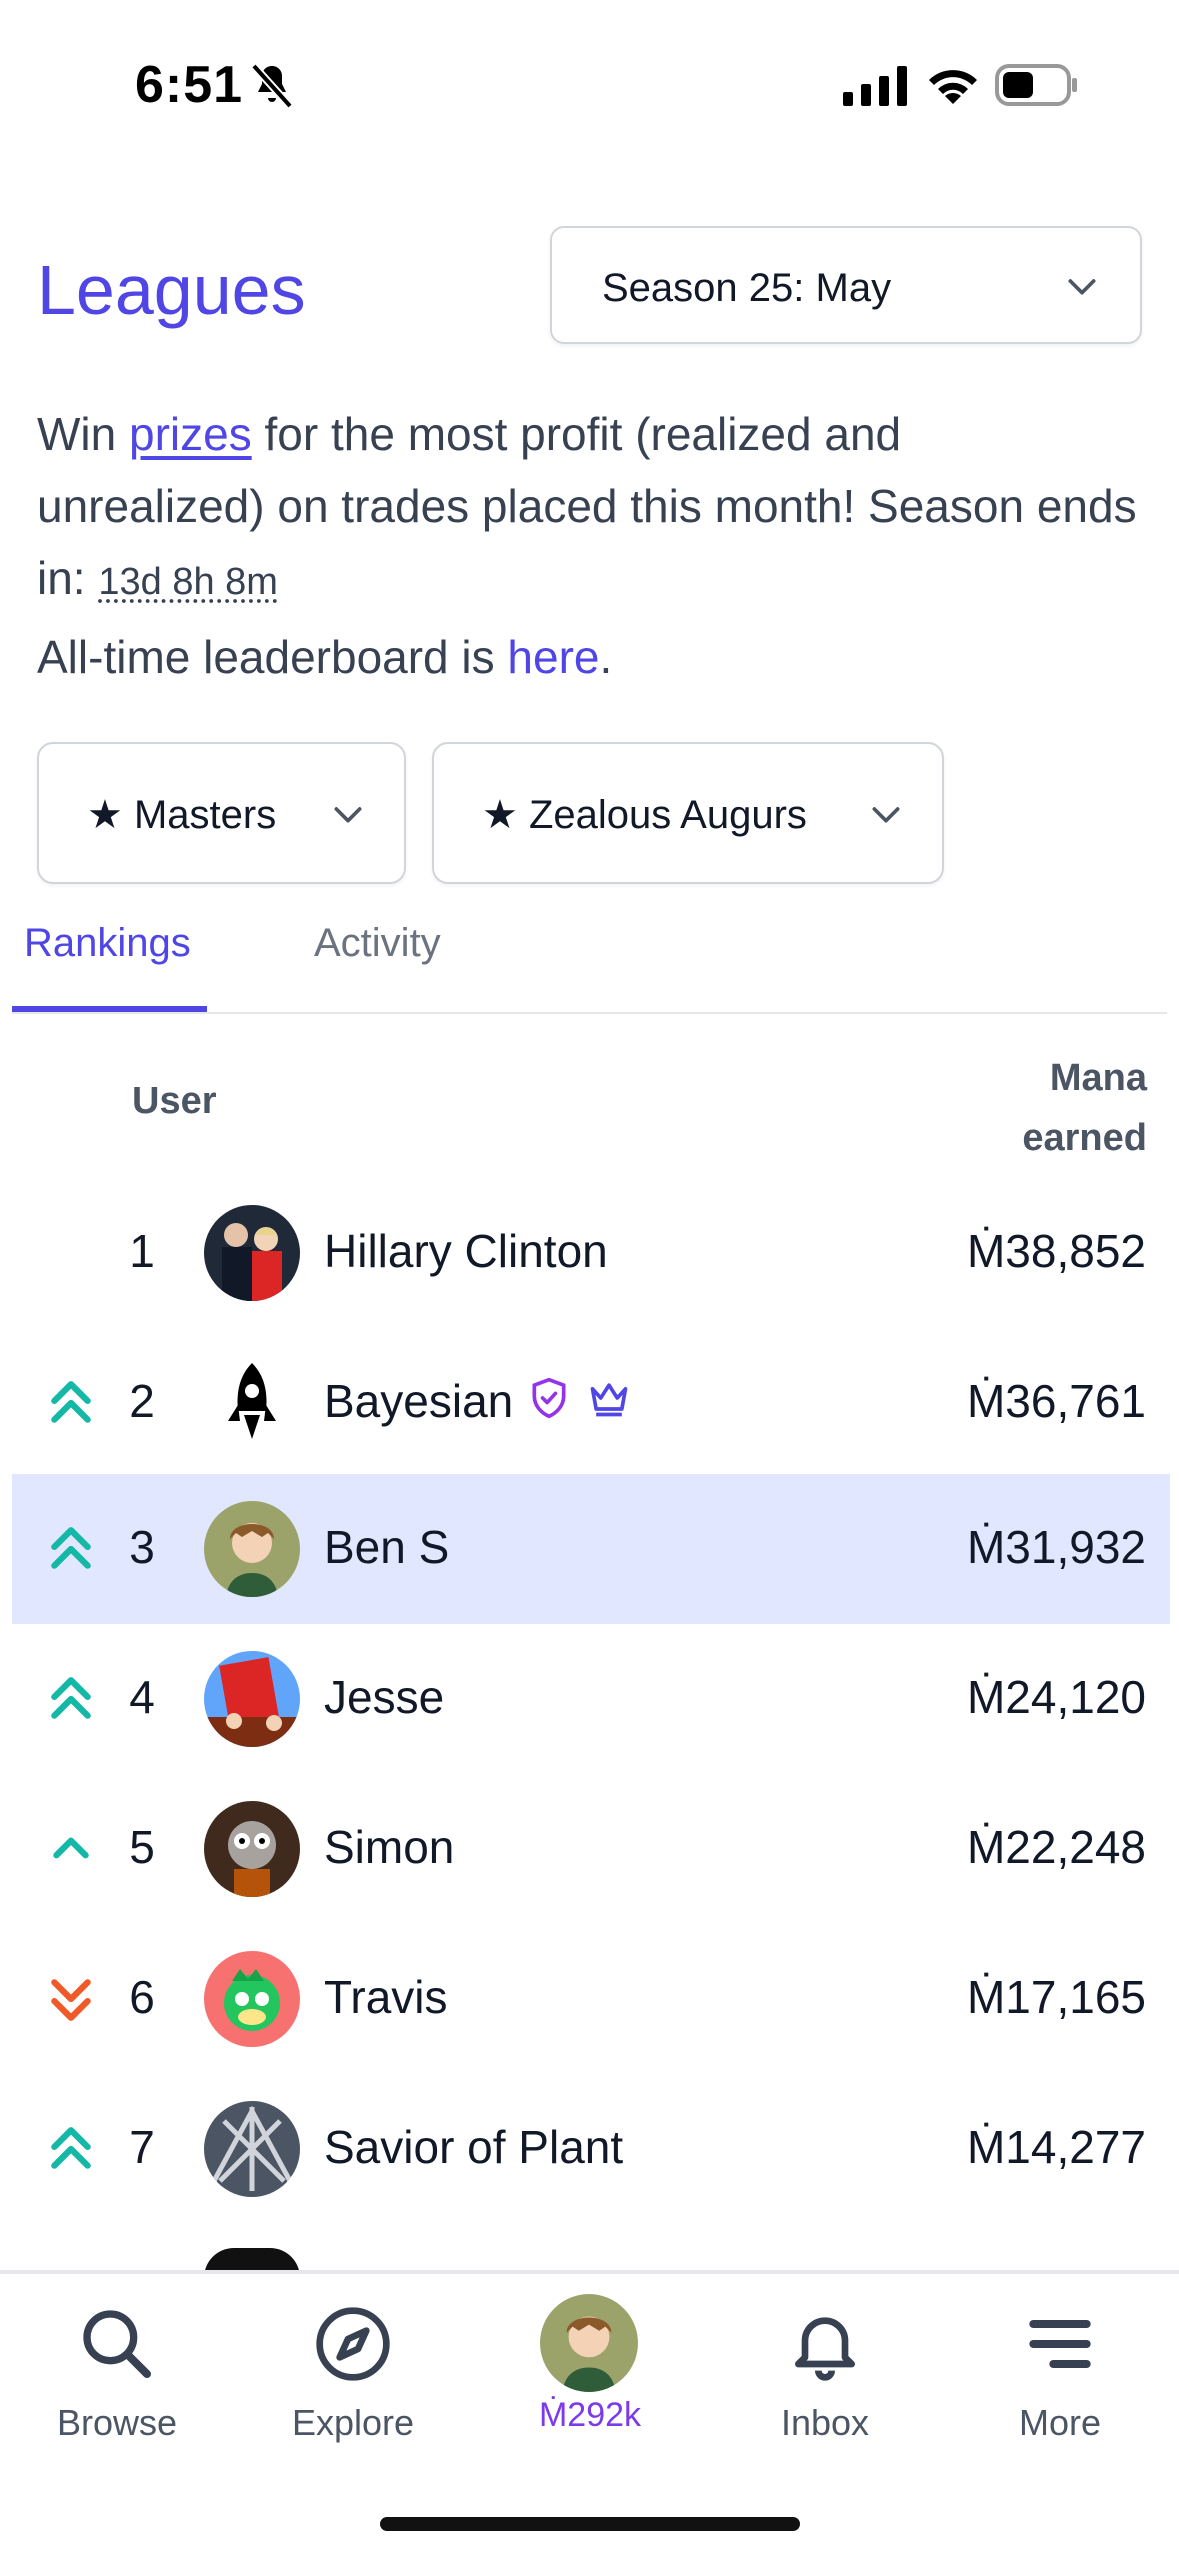 The width and height of the screenshot is (1179, 2556). What do you see at coordinates (553, 657) in the screenshot?
I see `alltime-leaderboard-link: here` at bounding box center [553, 657].